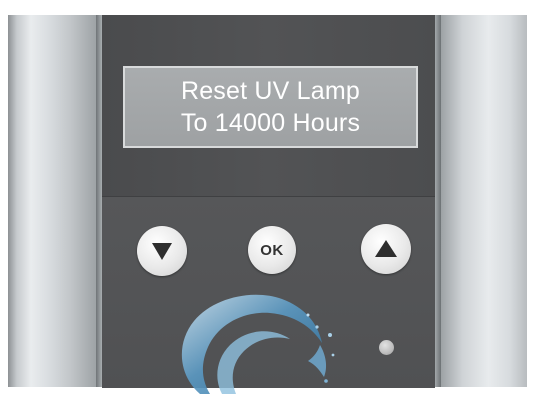 The image size is (534, 394). What do you see at coordinates (270, 91) in the screenshot?
I see `lcd-line-1: Reset UV Lamp` at bounding box center [270, 91].